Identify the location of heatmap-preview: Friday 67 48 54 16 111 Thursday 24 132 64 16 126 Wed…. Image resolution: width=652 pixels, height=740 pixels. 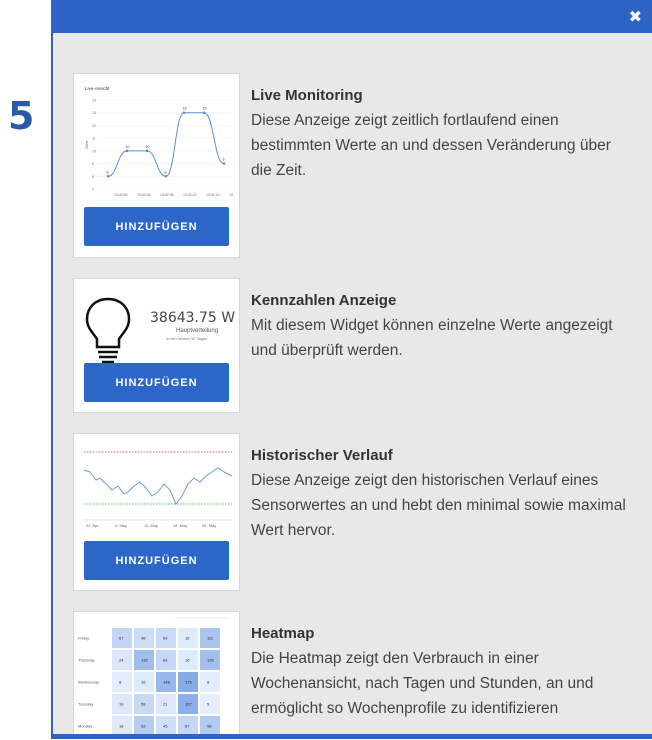
(156, 675).